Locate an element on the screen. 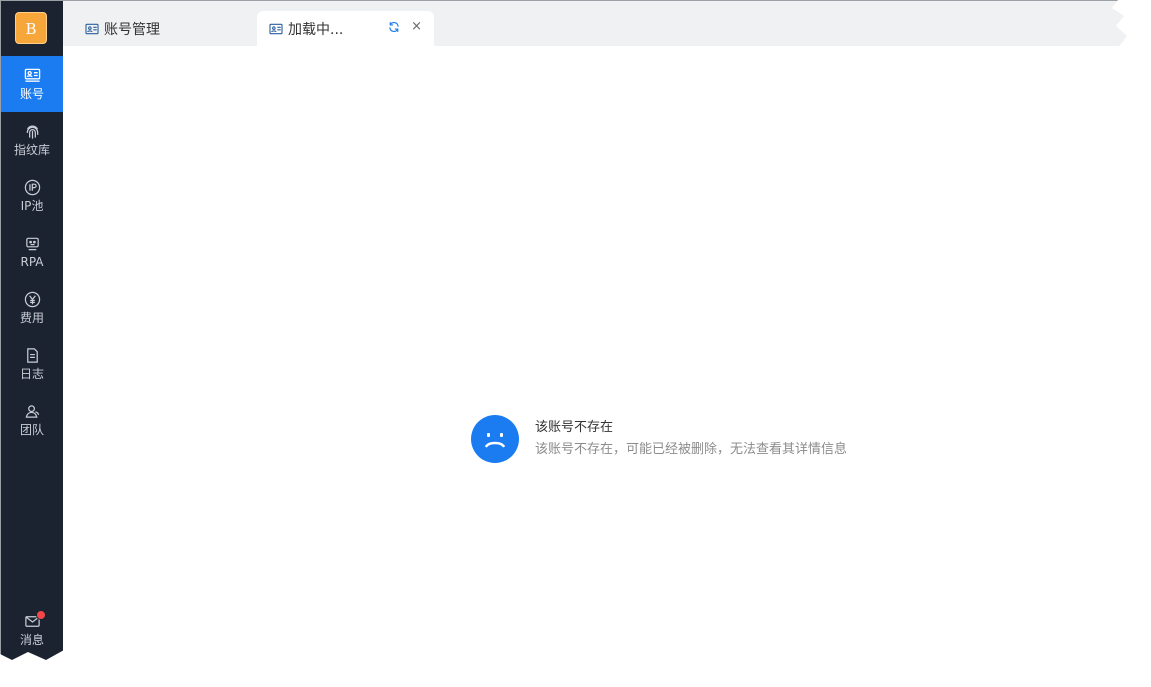  document-icon is located at coordinates (32, 355).